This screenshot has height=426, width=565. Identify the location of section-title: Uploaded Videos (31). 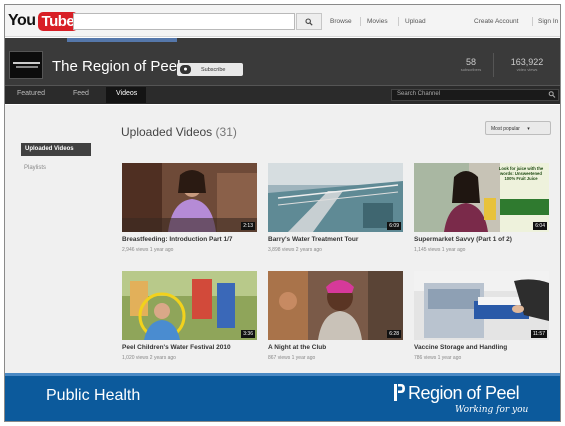
(179, 132).